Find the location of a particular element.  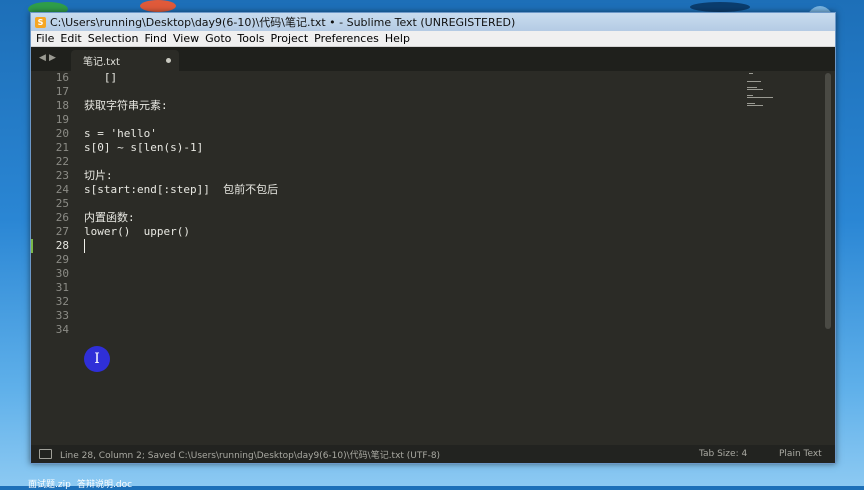

tab-size-selector: Tab Size: 4 is located at coordinates (739, 454).